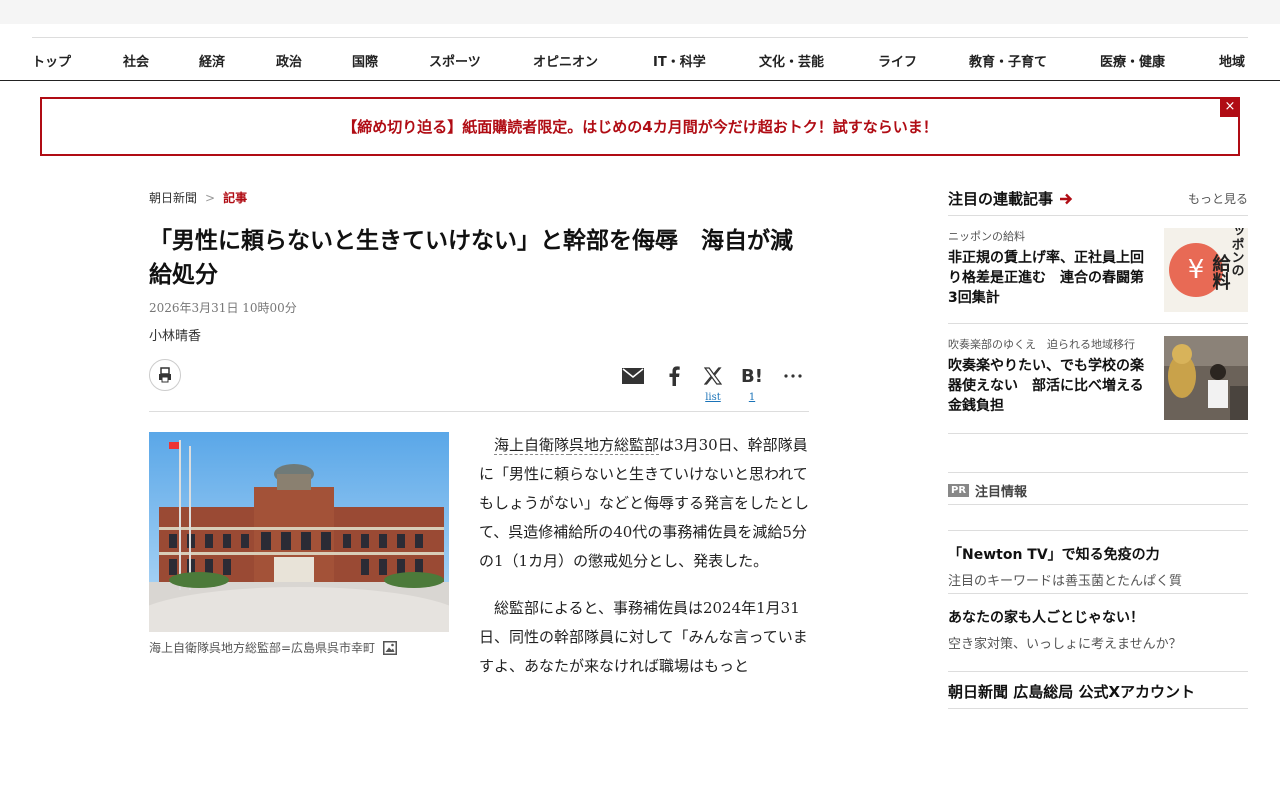  What do you see at coordinates (1218, 198) in the screenshot?
I see `more-link: もっと見る` at bounding box center [1218, 198].